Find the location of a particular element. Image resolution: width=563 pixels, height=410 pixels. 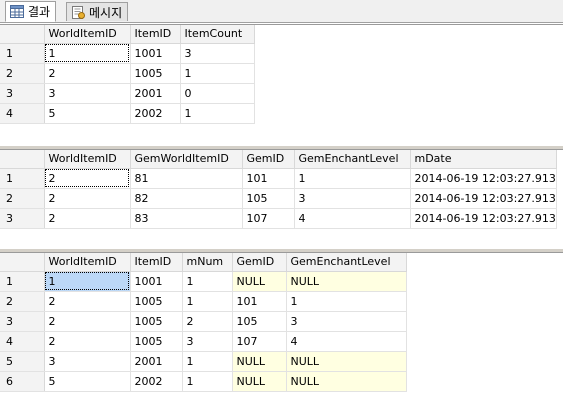

table-row: 1 1 1001 3 is located at coordinates (127, 53).